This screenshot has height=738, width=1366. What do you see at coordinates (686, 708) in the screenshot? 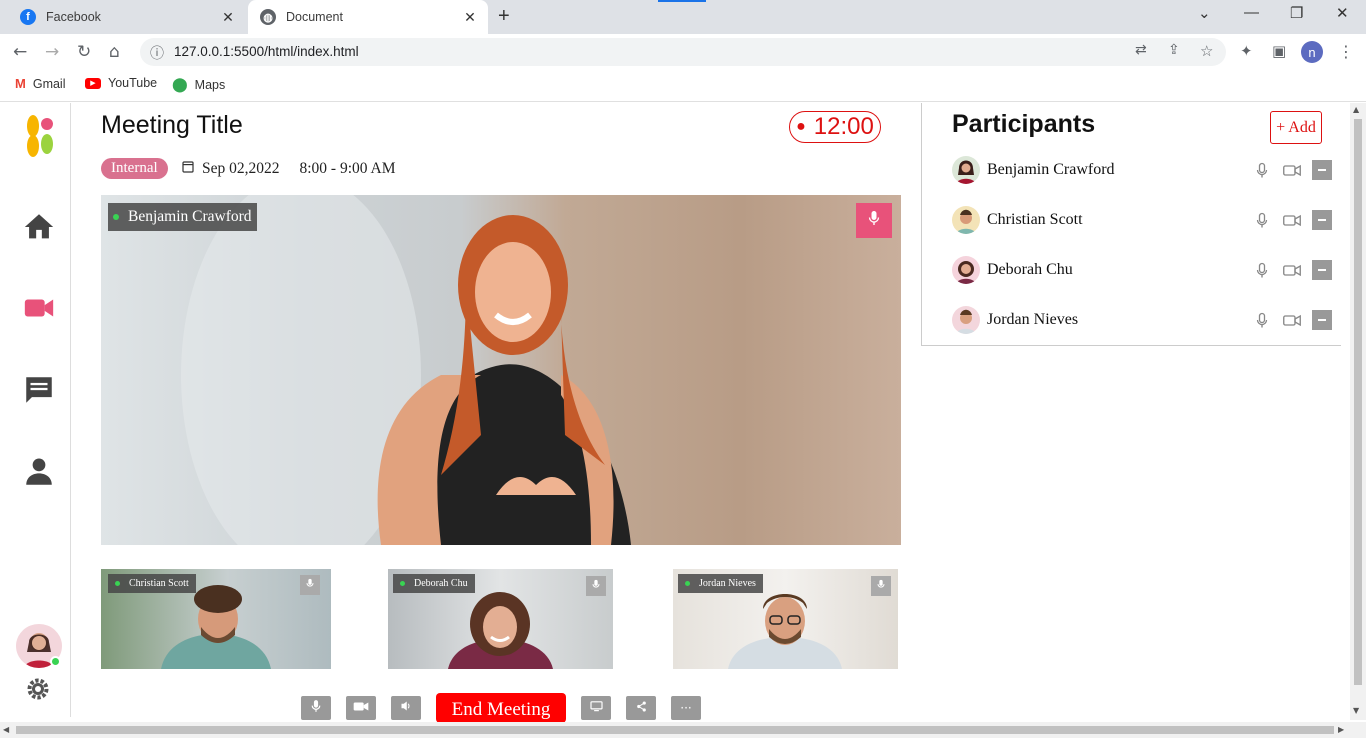
I see `more-button: ···` at bounding box center [686, 708].